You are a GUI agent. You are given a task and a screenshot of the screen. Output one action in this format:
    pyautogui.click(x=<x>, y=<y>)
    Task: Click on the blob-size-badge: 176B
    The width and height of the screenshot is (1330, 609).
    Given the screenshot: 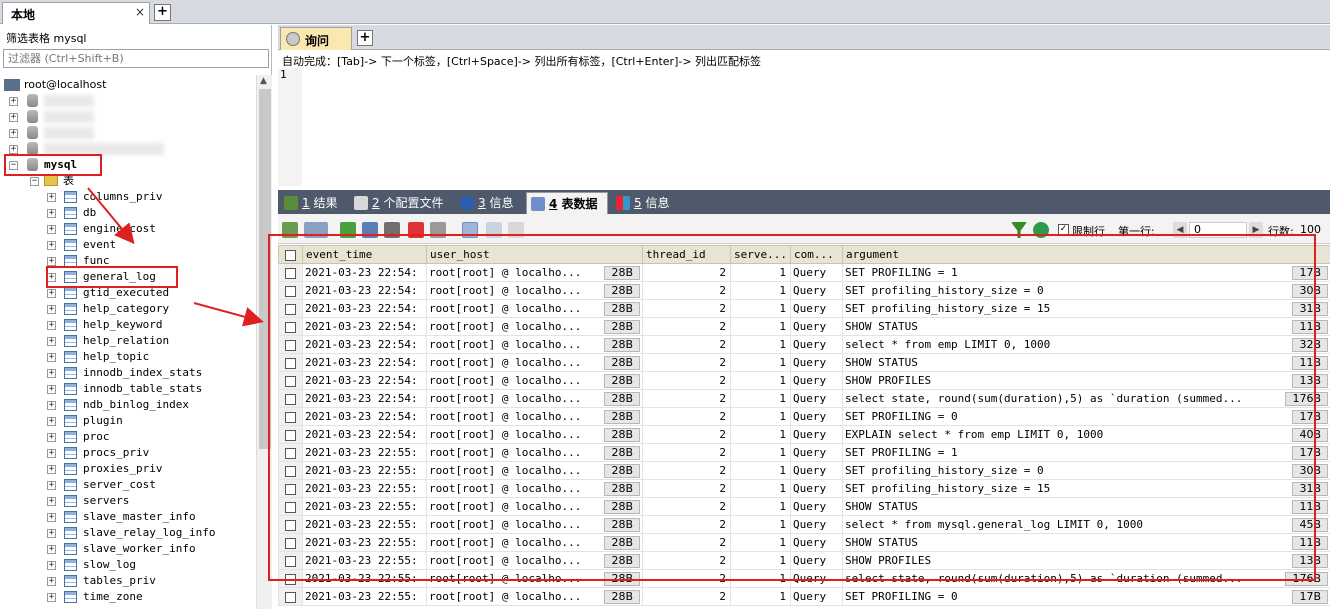 What is the action you would take?
    pyautogui.click(x=1306, y=399)
    